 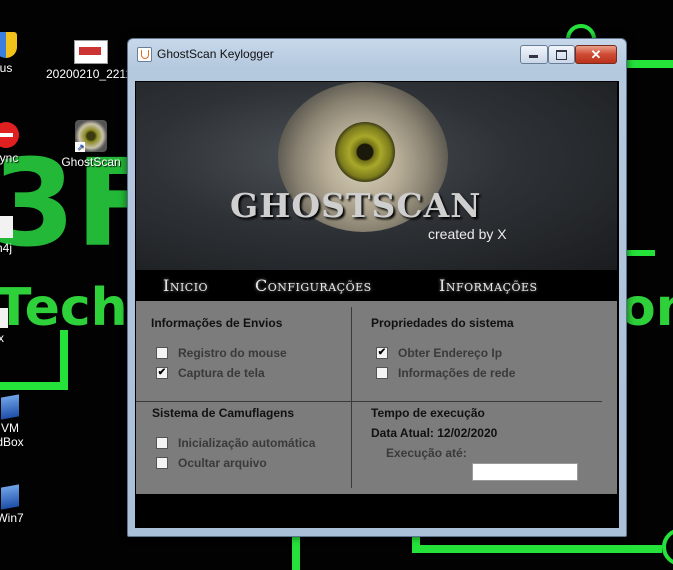 I want to click on desktop-icon-label: 20200210_22111, so click(x=92, y=74).